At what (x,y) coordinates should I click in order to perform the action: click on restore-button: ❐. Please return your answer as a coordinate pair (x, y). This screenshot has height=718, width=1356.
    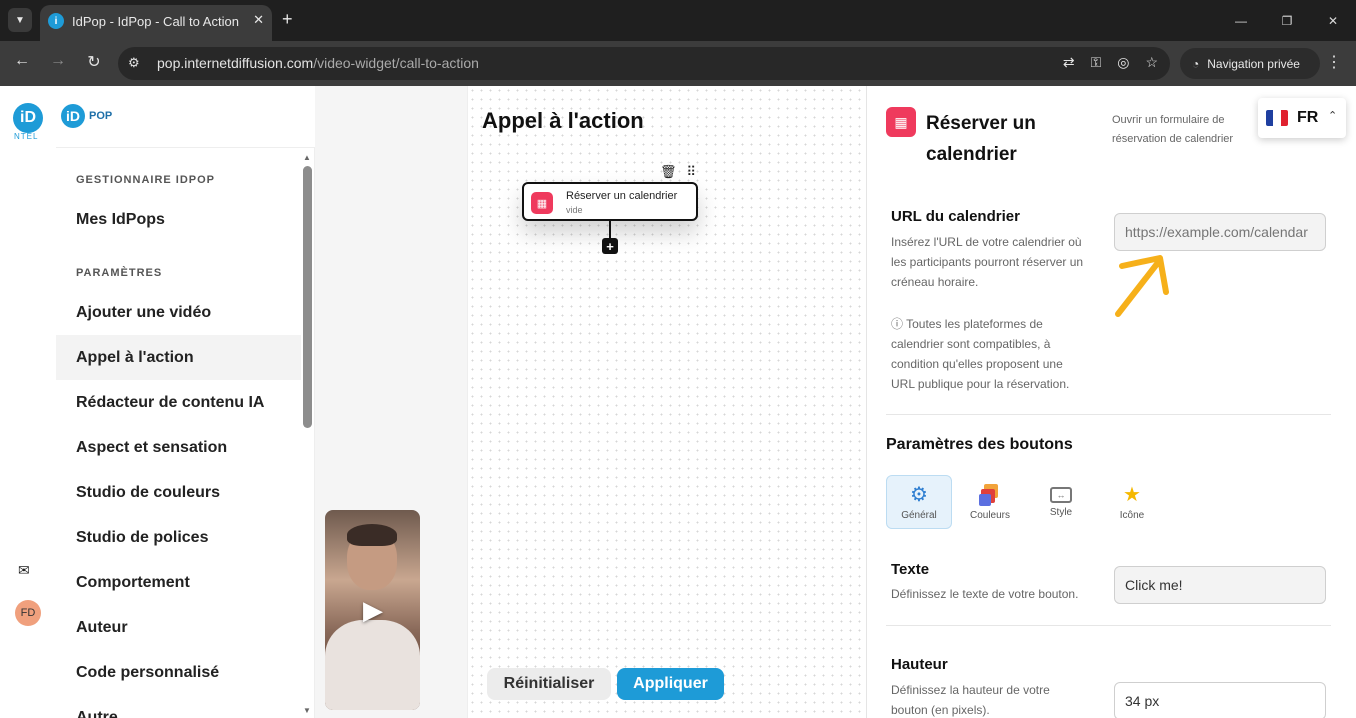
    Looking at the image, I should click on (1287, 20).